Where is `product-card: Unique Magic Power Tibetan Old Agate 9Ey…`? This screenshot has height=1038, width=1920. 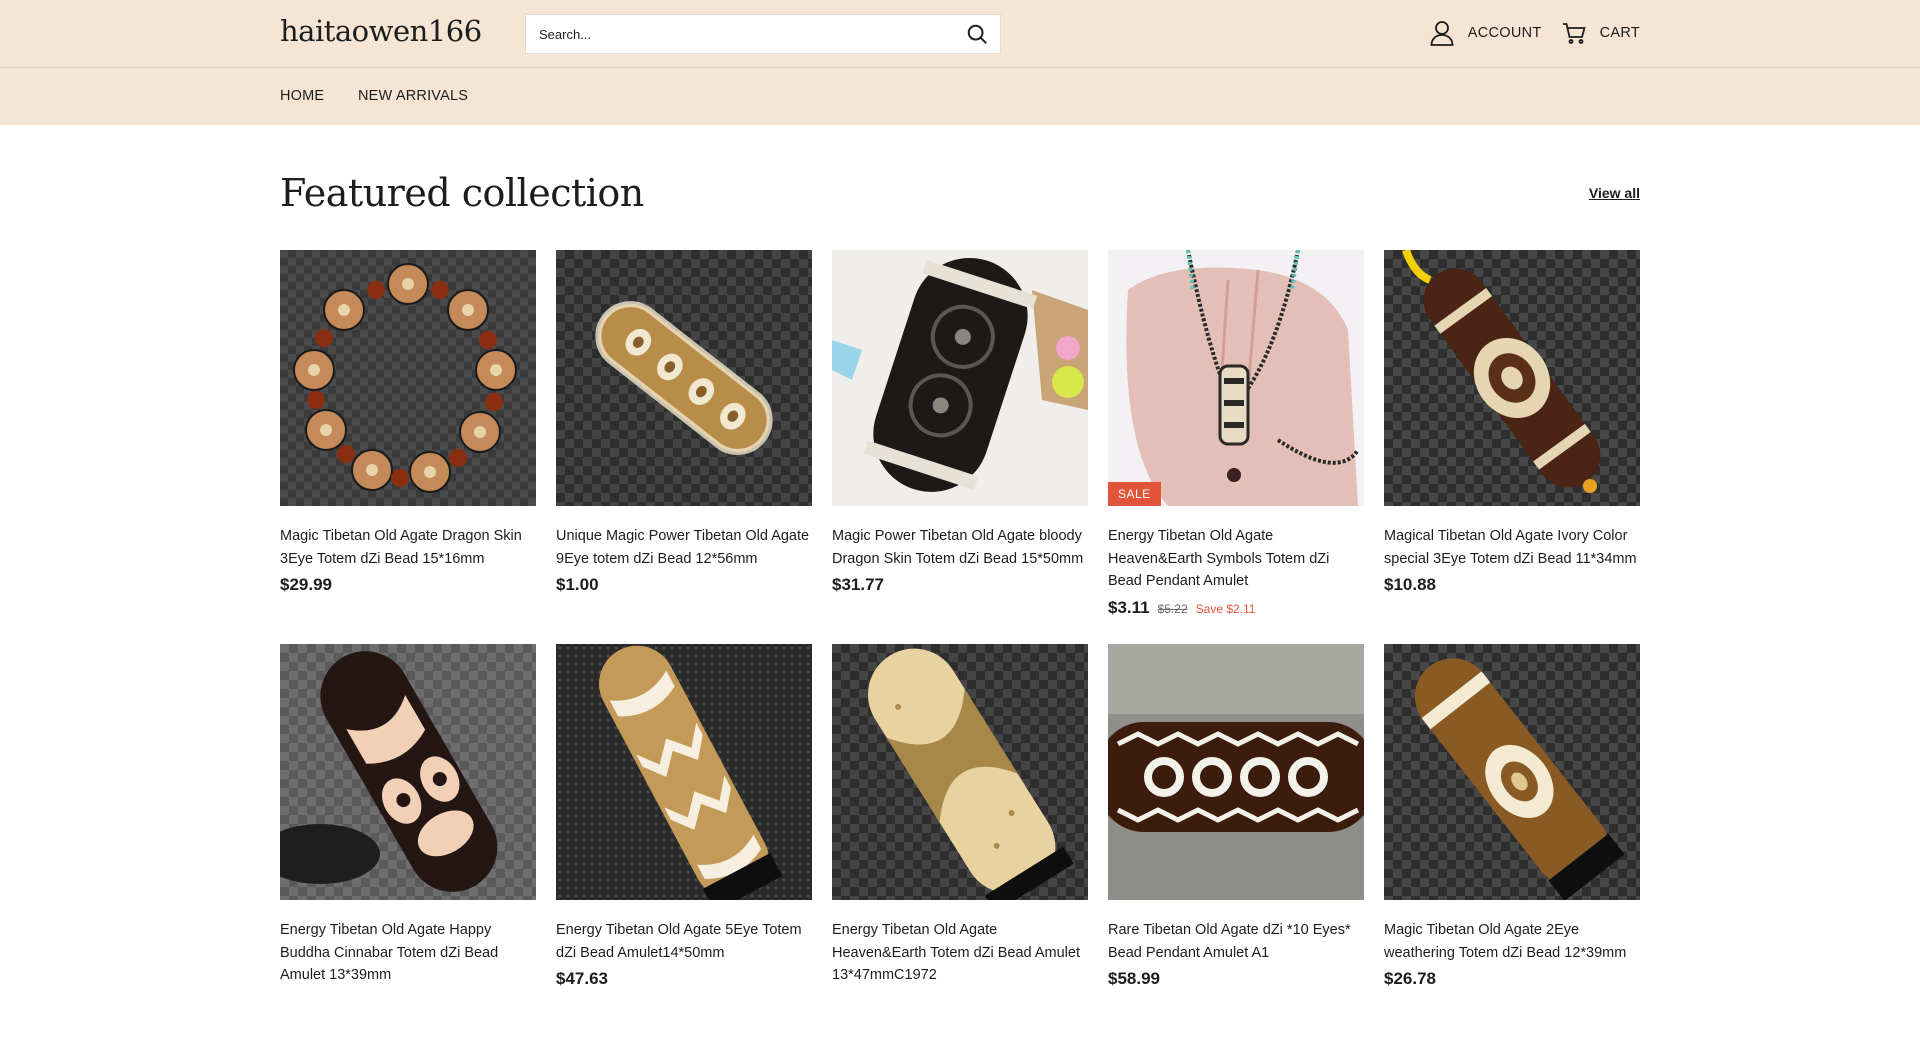
product-card: Unique Magic Power Tibetan Old Agate 9Ey… is located at coordinates (684, 447).